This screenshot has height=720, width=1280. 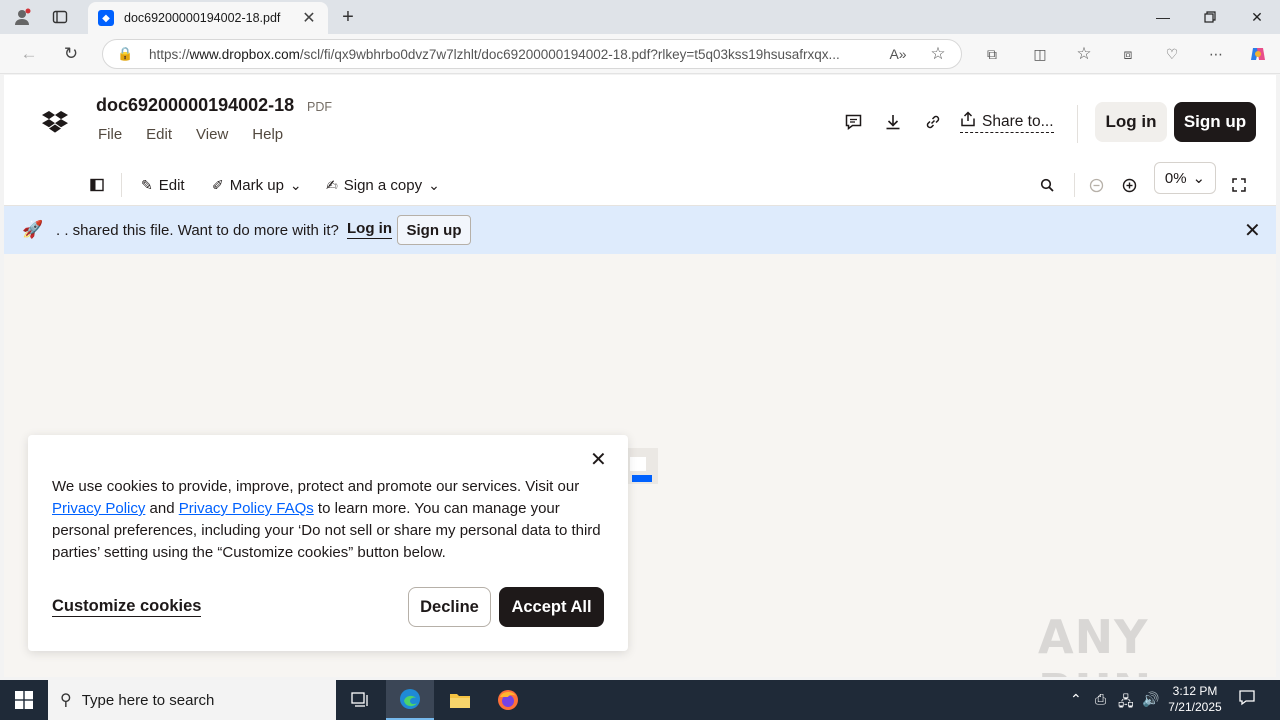 What do you see at coordinates (148, 700) in the screenshot?
I see `taskbar-search-placeholder: Type here to search` at bounding box center [148, 700].